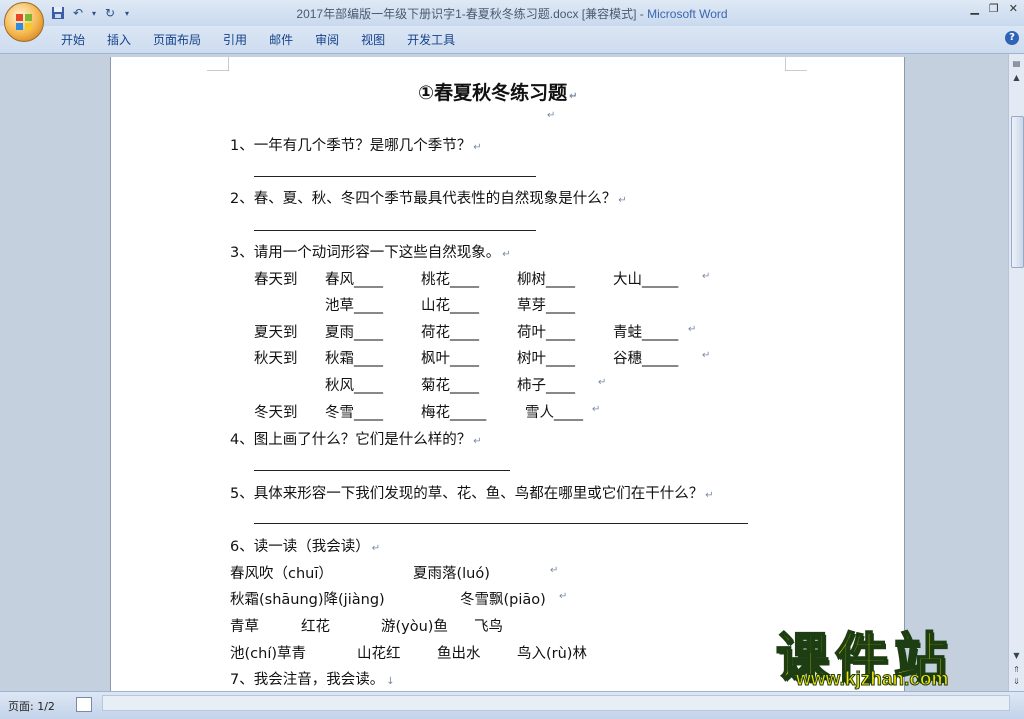 The image size is (1024, 719). What do you see at coordinates (268, 654) in the screenshot?
I see `reading-item: 池(chí)草青` at bounding box center [268, 654].